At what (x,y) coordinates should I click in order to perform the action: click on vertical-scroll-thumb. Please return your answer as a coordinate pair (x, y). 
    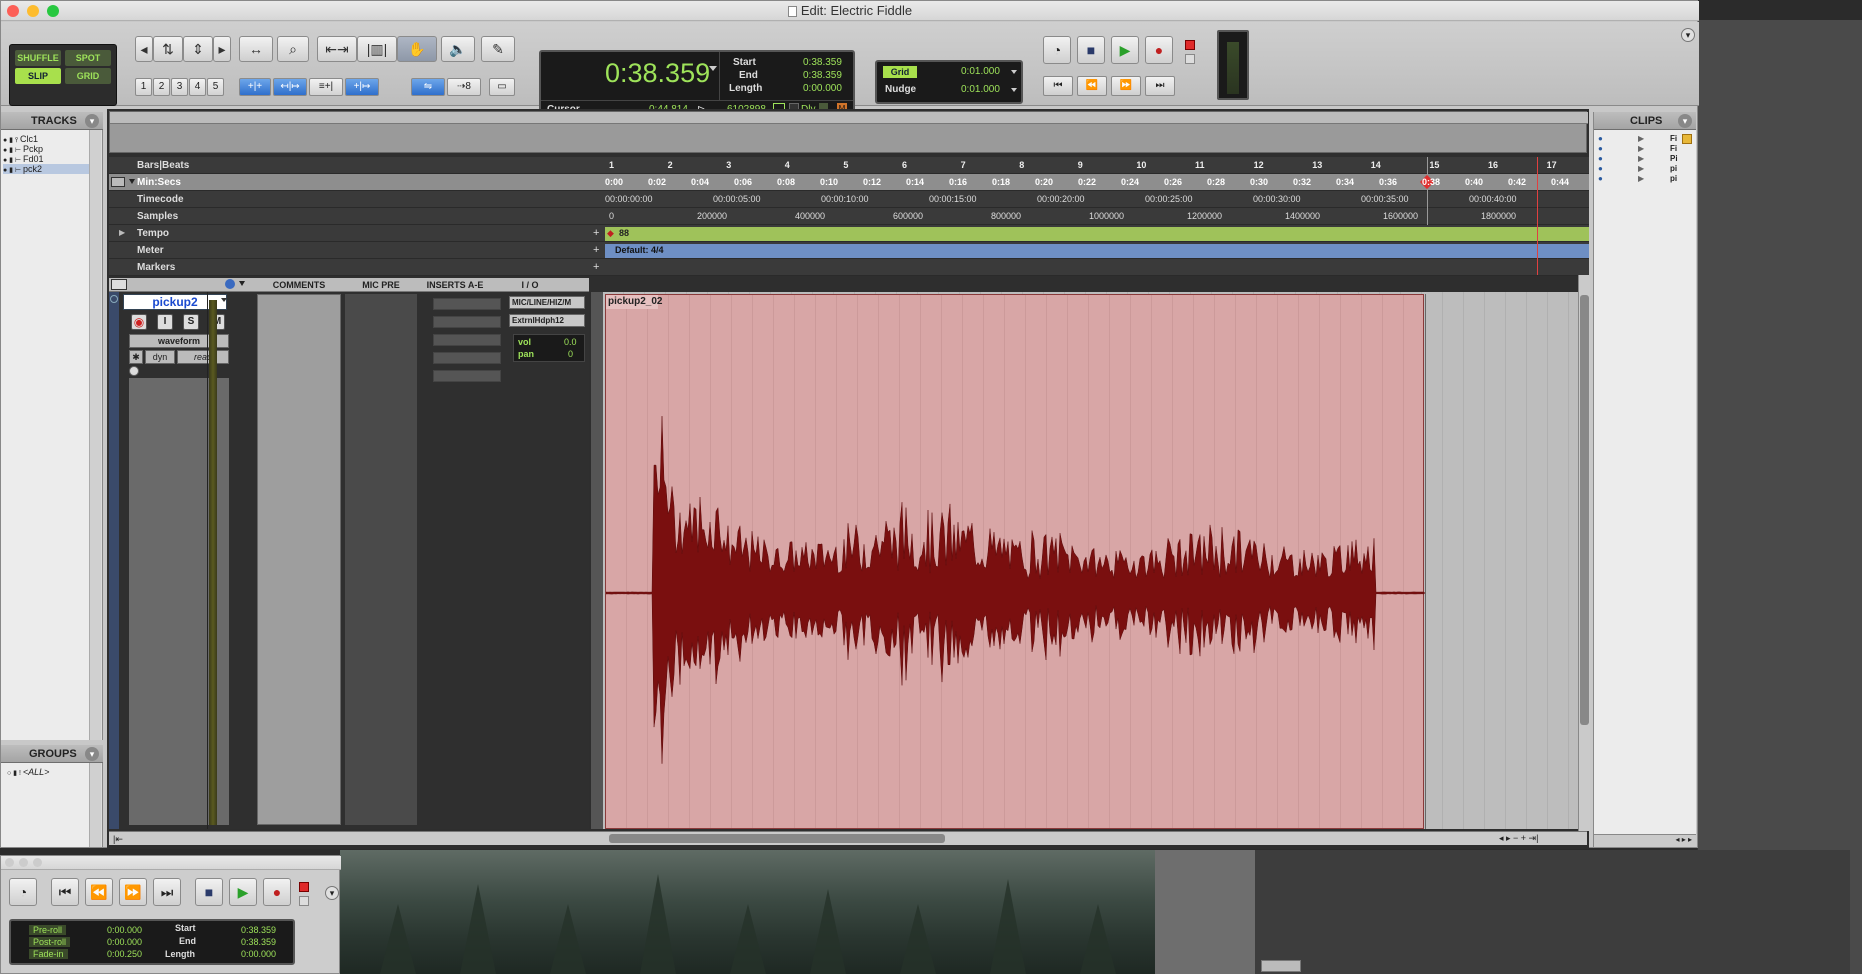
    Looking at the image, I should click on (1584, 510).